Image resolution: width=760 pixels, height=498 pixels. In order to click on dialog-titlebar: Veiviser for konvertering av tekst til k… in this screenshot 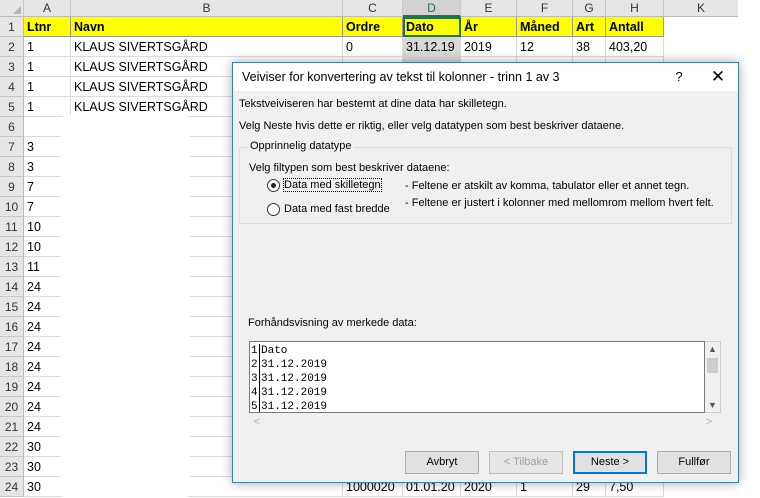, I will do `click(485, 77)`.